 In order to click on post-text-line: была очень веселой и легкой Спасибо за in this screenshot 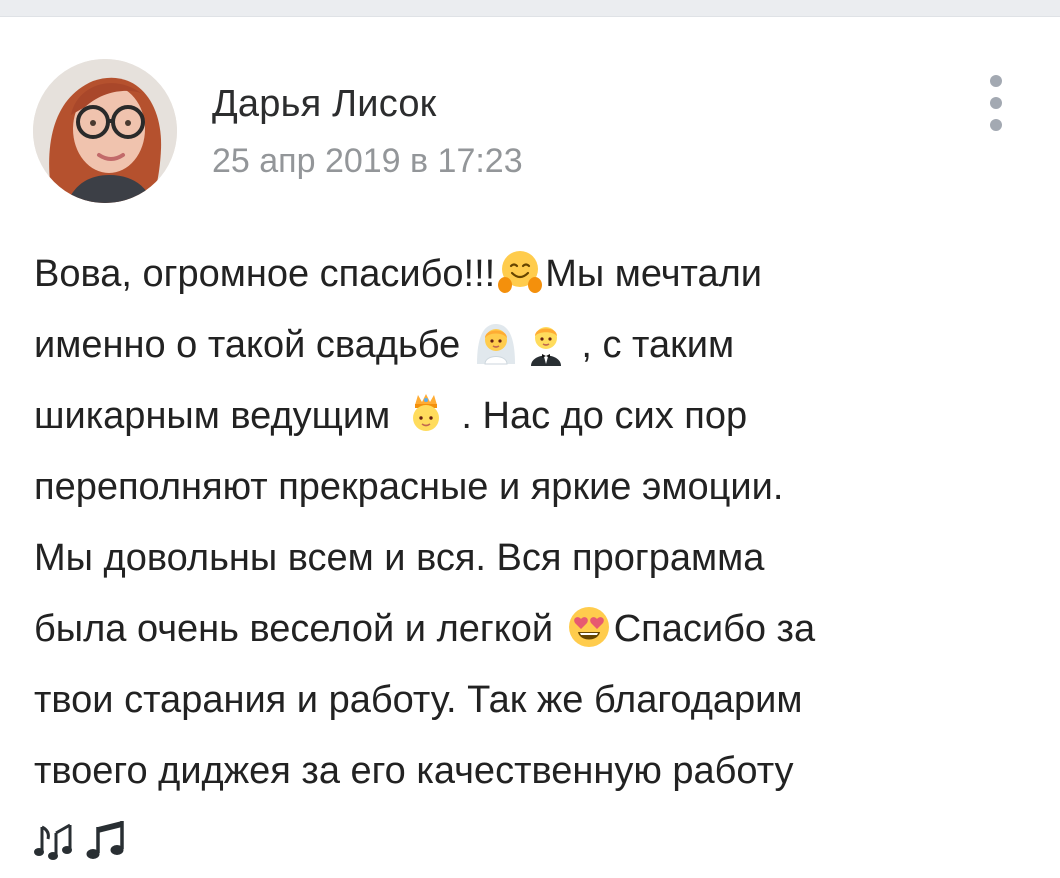, I will do `click(534, 629)`.